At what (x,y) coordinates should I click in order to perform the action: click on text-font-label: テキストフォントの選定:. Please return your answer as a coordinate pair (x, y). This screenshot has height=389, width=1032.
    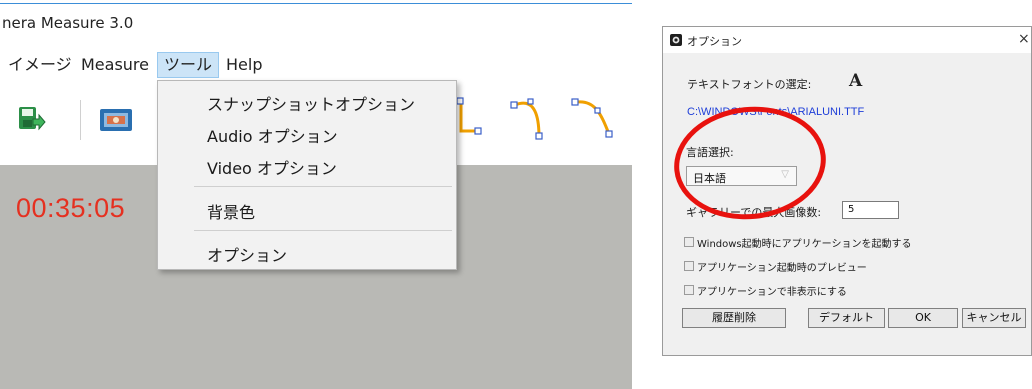
    Looking at the image, I should click on (749, 84).